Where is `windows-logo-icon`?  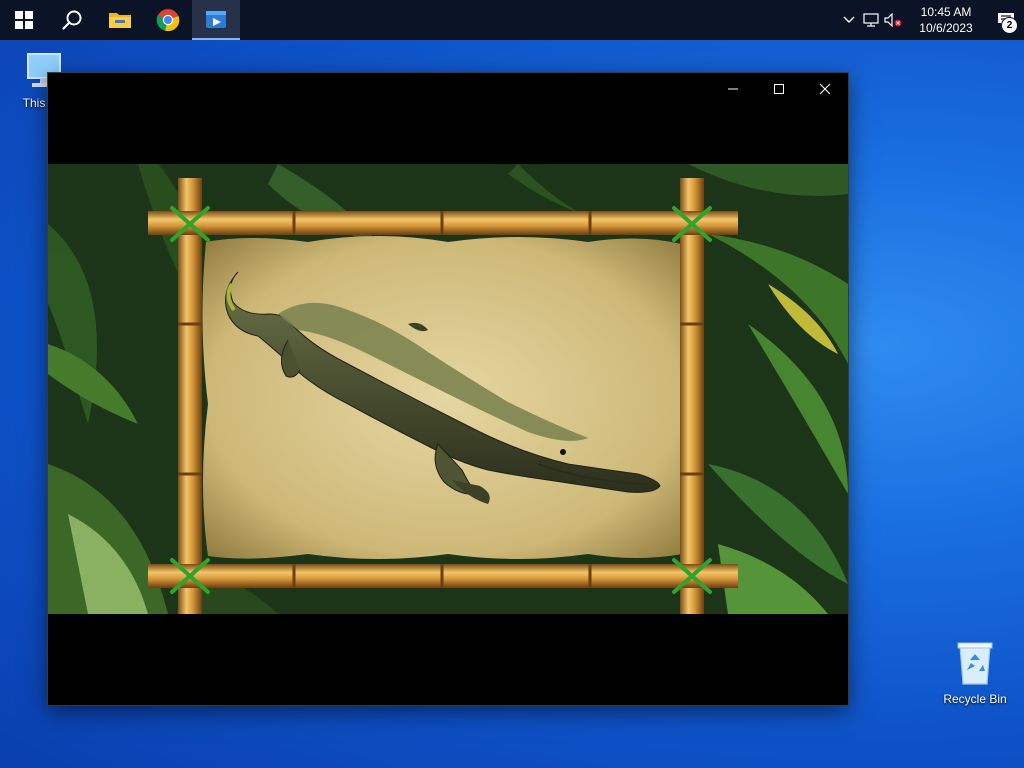
windows-logo-icon is located at coordinates (24, 20).